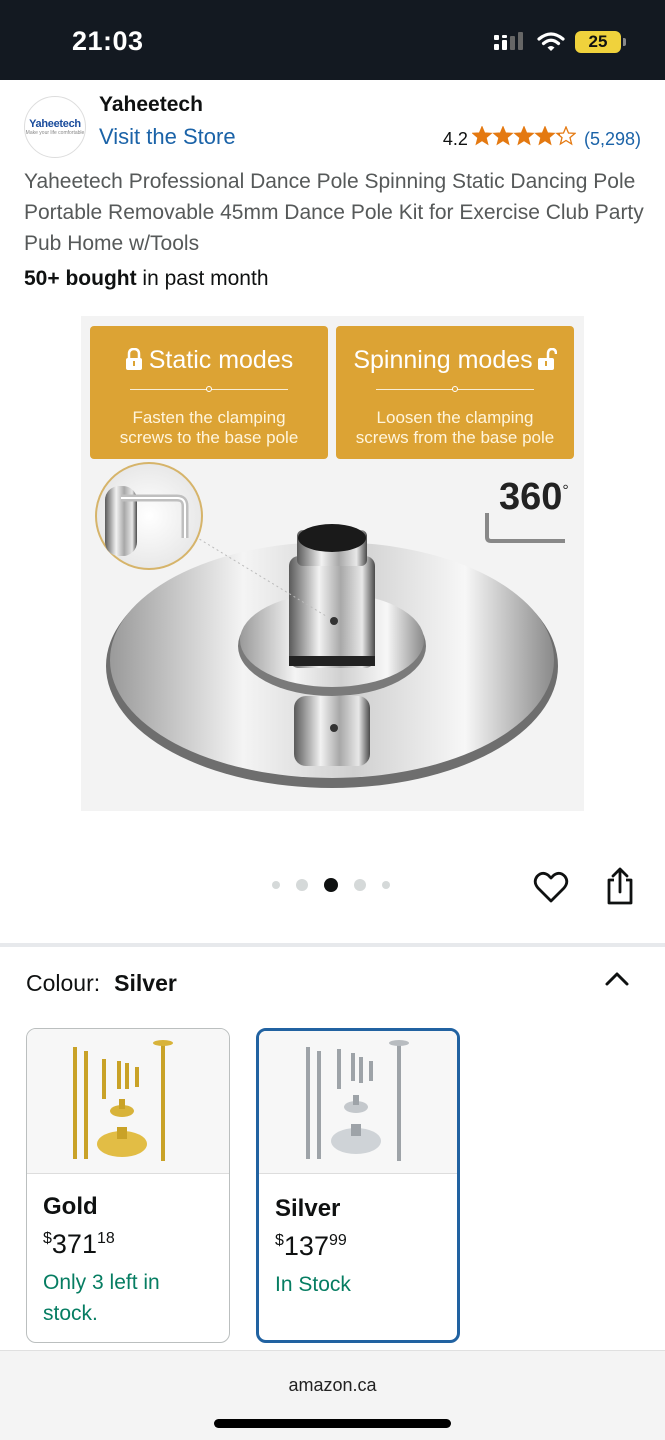 This screenshot has width=665, height=1440. What do you see at coordinates (55, 124) in the screenshot?
I see `brand-logo-text: Yaheetech` at bounding box center [55, 124].